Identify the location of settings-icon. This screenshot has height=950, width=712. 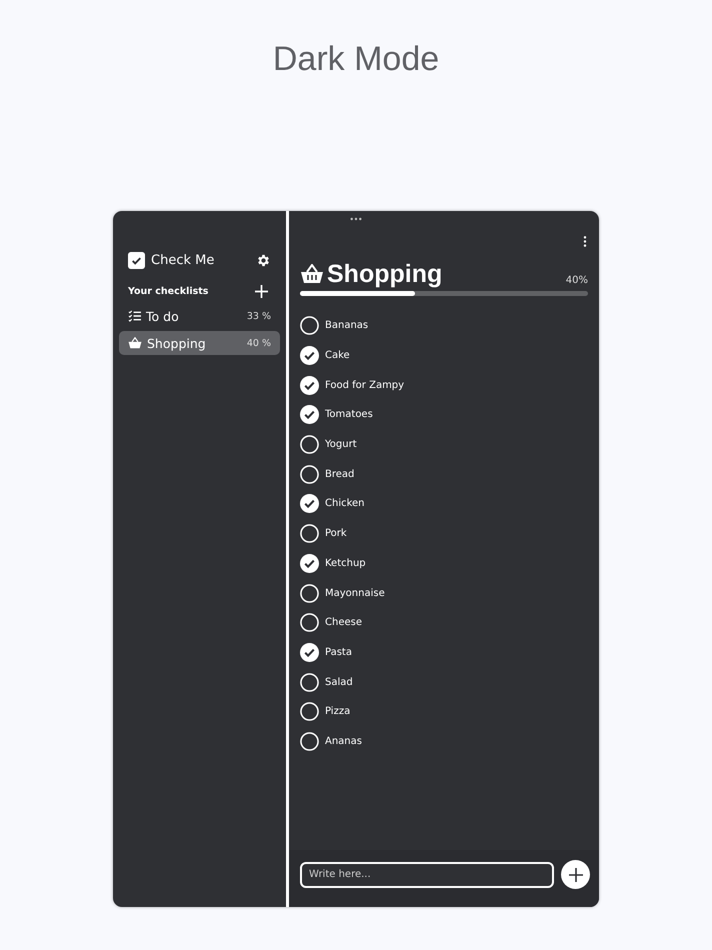
(263, 260).